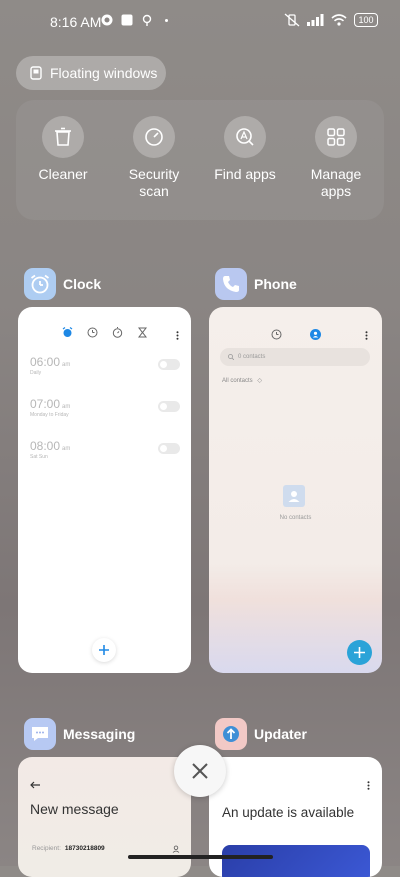  What do you see at coordinates (295, 518) in the screenshot?
I see `empty-contacts-text: No contacts` at bounding box center [295, 518].